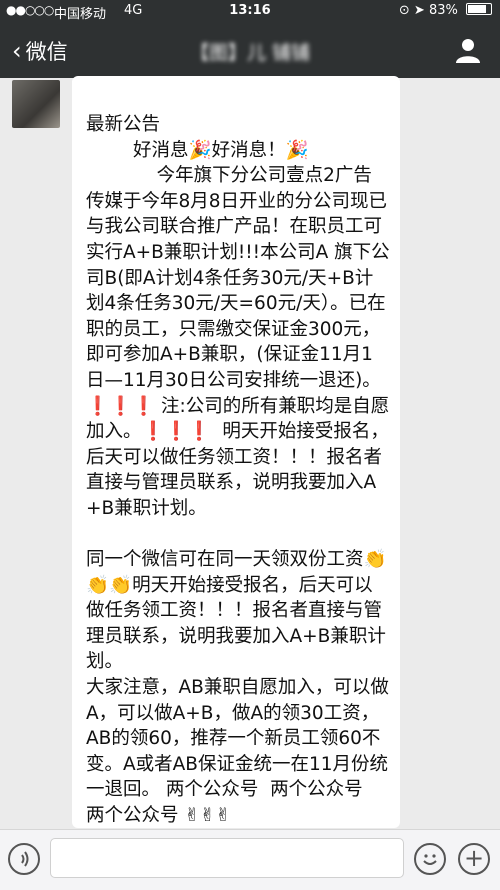 The height and width of the screenshot is (890, 500). I want to click on lock-rotation-icon: ⊙, so click(404, 10).